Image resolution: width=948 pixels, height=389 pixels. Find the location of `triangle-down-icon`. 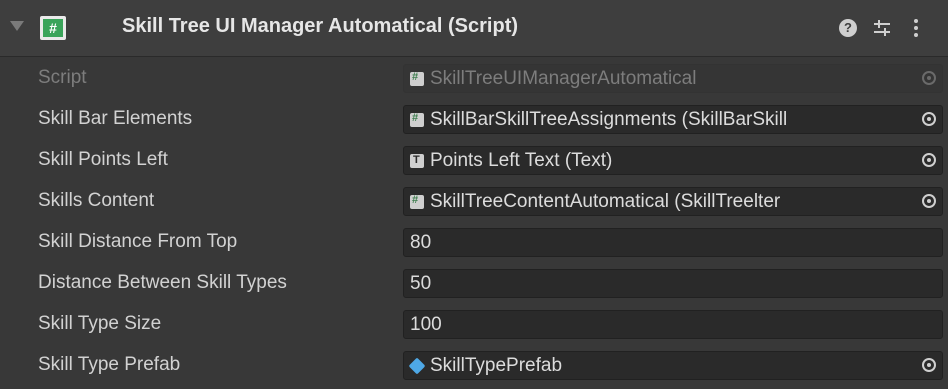

triangle-down-icon is located at coordinates (17, 26).